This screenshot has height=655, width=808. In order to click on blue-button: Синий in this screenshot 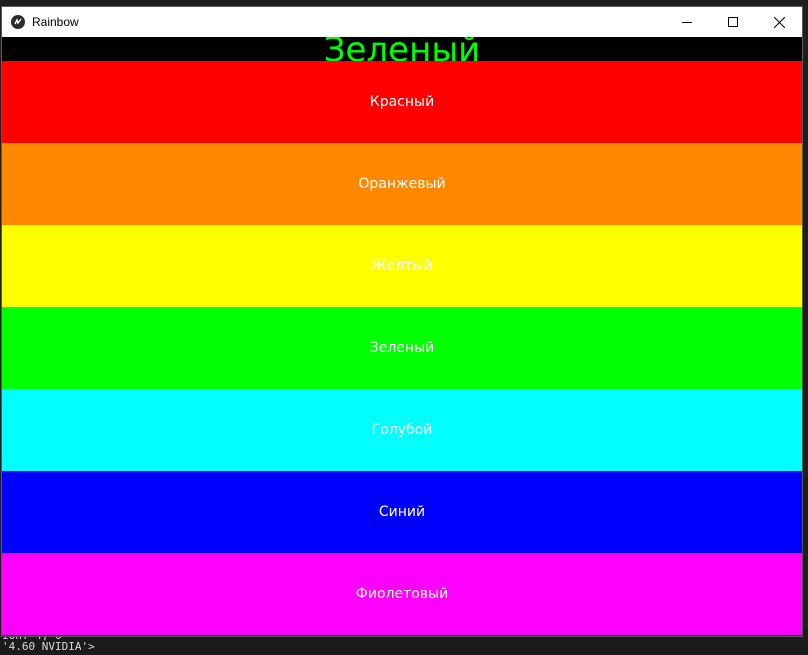, I will do `click(402, 512)`.